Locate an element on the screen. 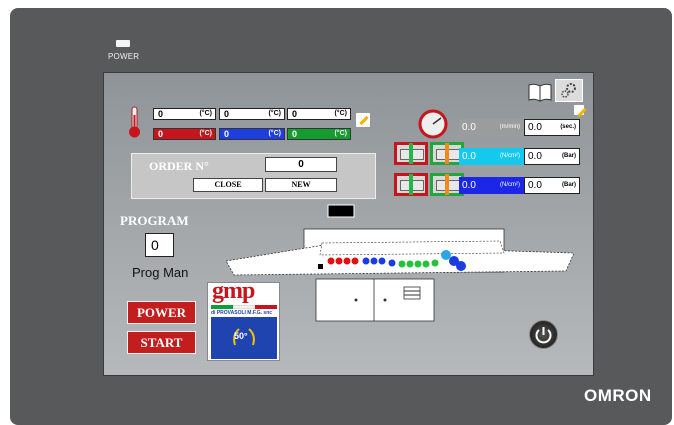 Image resolution: width=674 pixels, height=425 pixels. program-label: PROGRAM is located at coordinates (154, 220).